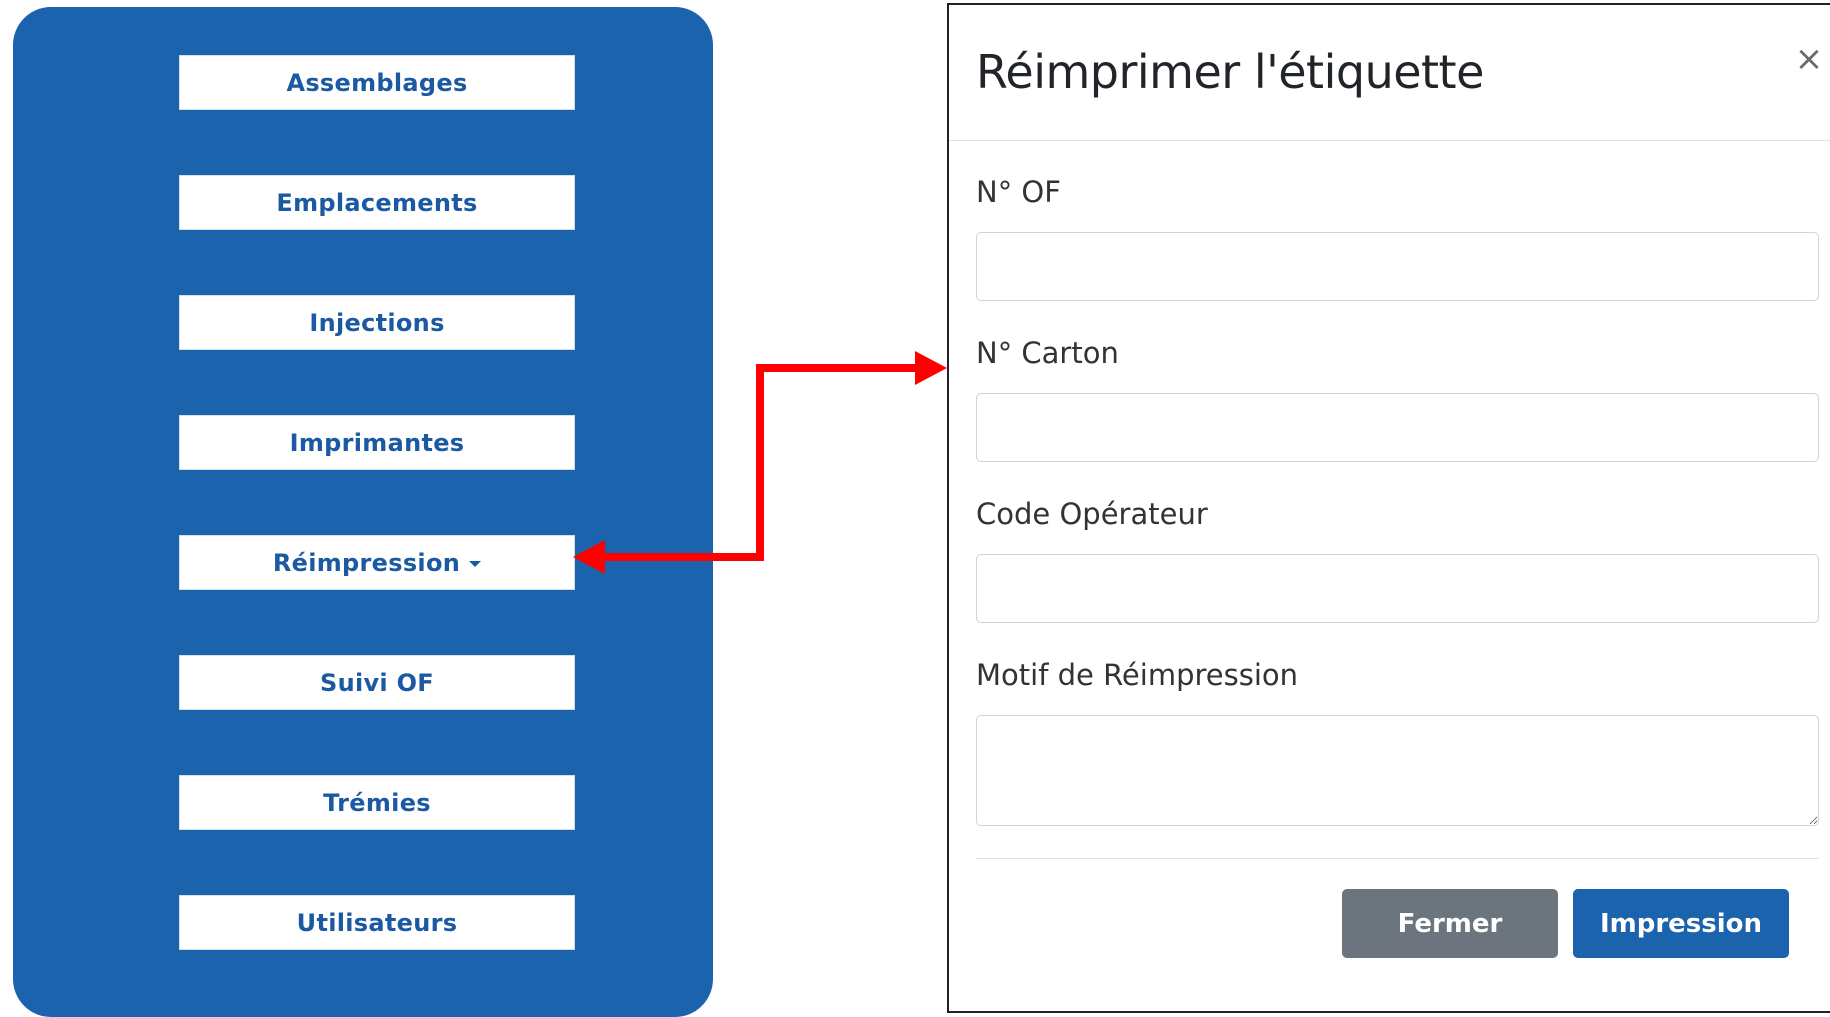 This screenshot has height=1017, width=1830. Describe the element at coordinates (1137, 675) in the screenshot. I see `reprint-reason-label: Motif de Réimpression` at that location.